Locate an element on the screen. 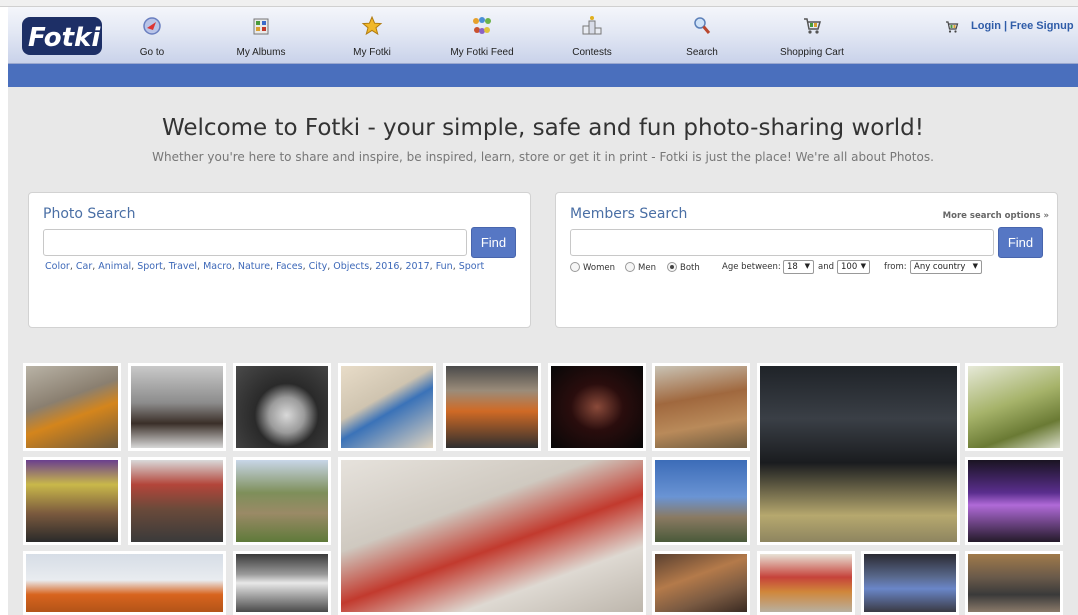  photo-green-vines is located at coordinates (1014, 407).